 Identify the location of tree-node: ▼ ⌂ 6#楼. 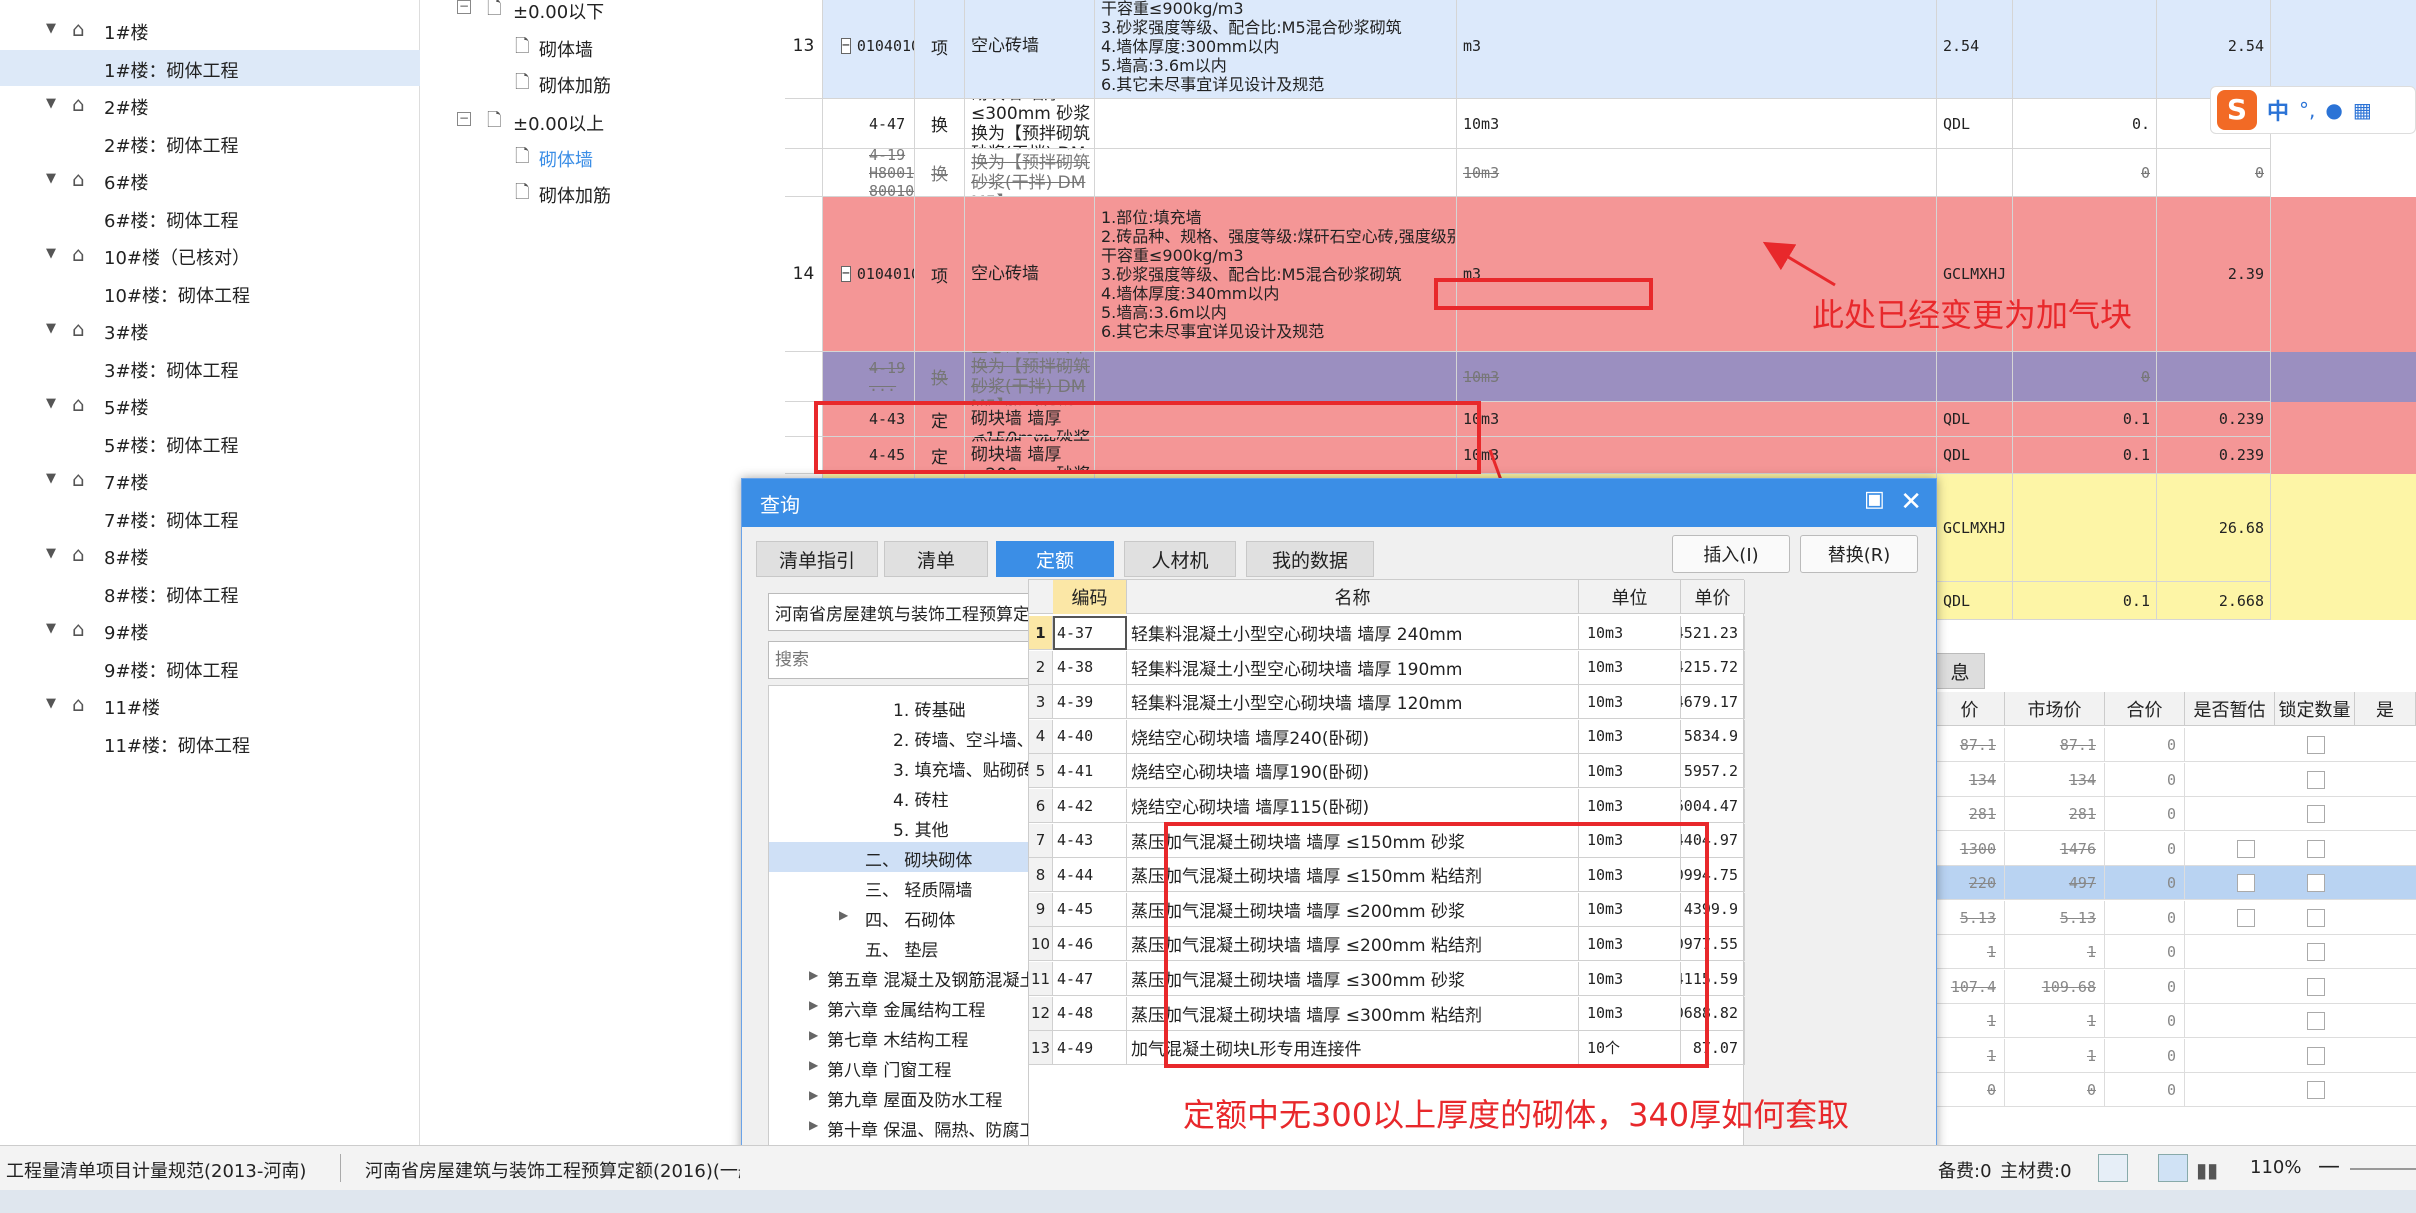
(210, 180).